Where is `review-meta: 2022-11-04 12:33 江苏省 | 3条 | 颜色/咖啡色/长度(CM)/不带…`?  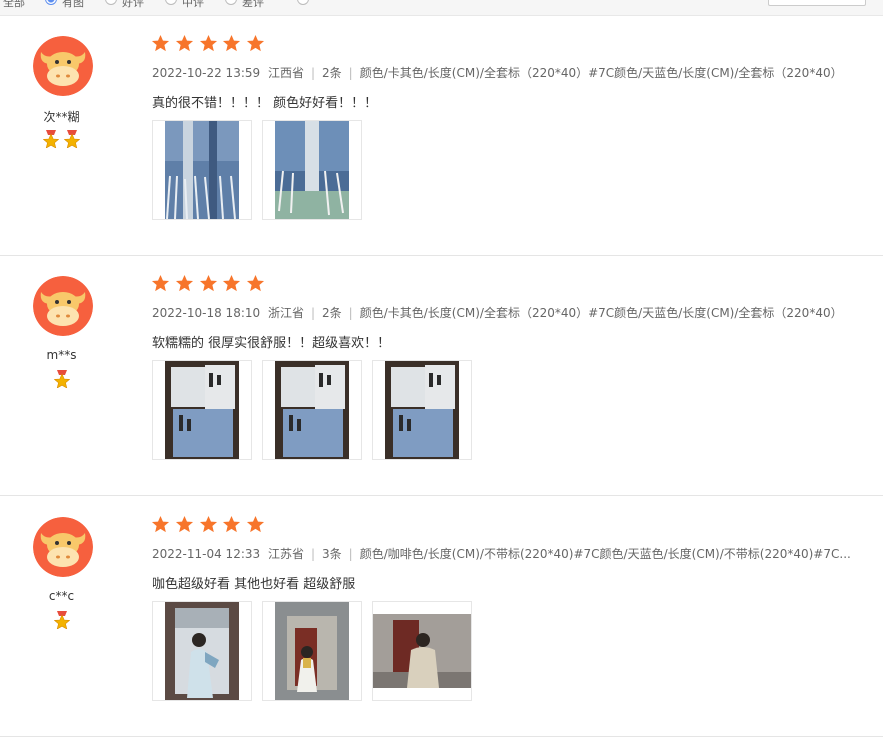
review-meta: 2022-11-04 12:33 江苏省 | 3条 | 颜色/咖啡色/长度(CM)/不带… is located at coordinates (501, 553).